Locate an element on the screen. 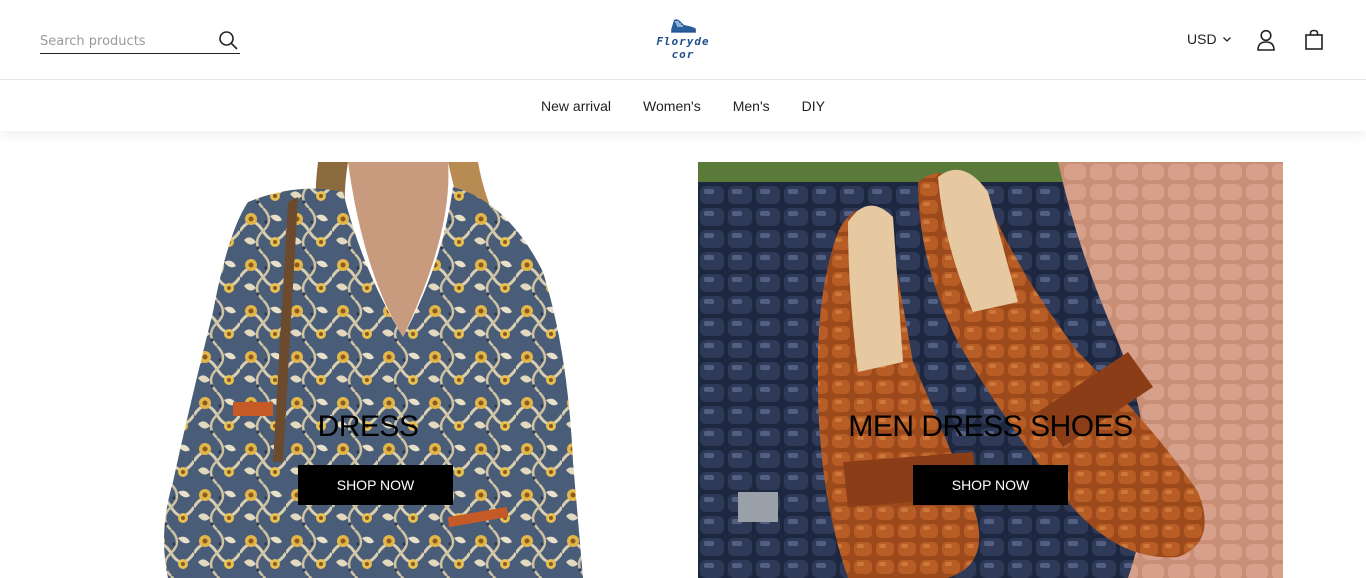 This screenshot has width=1366, height=578. shoe-logo-icon is located at coordinates (683, 26).